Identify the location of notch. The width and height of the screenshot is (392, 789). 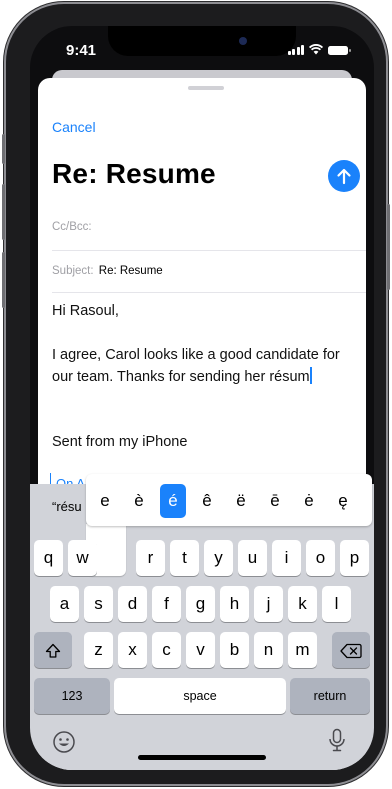
(202, 41).